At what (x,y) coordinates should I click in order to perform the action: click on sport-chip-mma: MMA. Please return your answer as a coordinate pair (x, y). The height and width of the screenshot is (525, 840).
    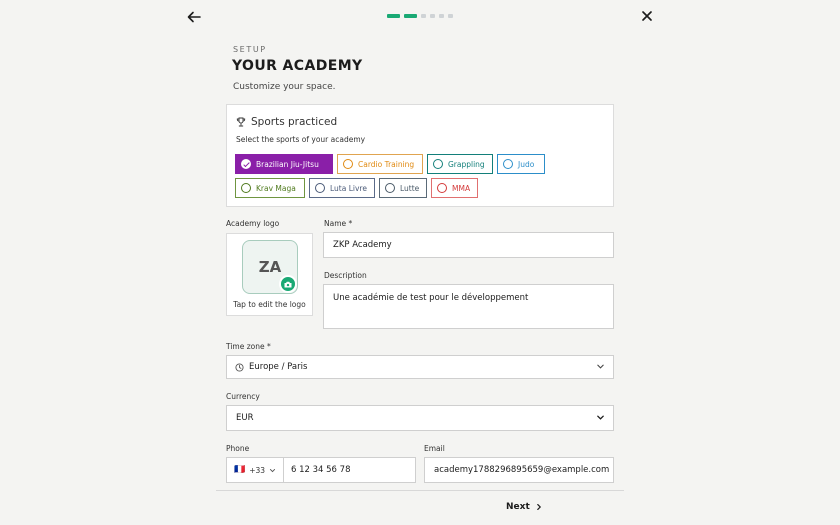
    Looking at the image, I should click on (454, 188).